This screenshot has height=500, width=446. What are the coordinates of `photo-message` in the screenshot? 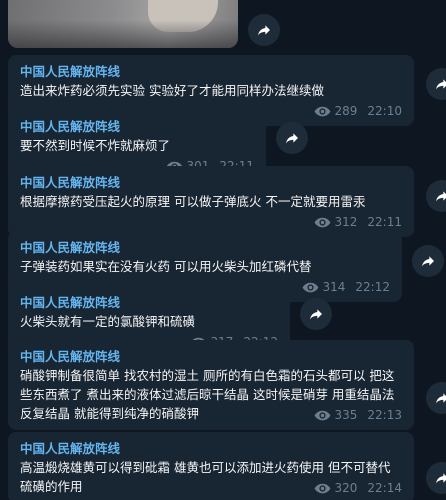 It's located at (123, 24).